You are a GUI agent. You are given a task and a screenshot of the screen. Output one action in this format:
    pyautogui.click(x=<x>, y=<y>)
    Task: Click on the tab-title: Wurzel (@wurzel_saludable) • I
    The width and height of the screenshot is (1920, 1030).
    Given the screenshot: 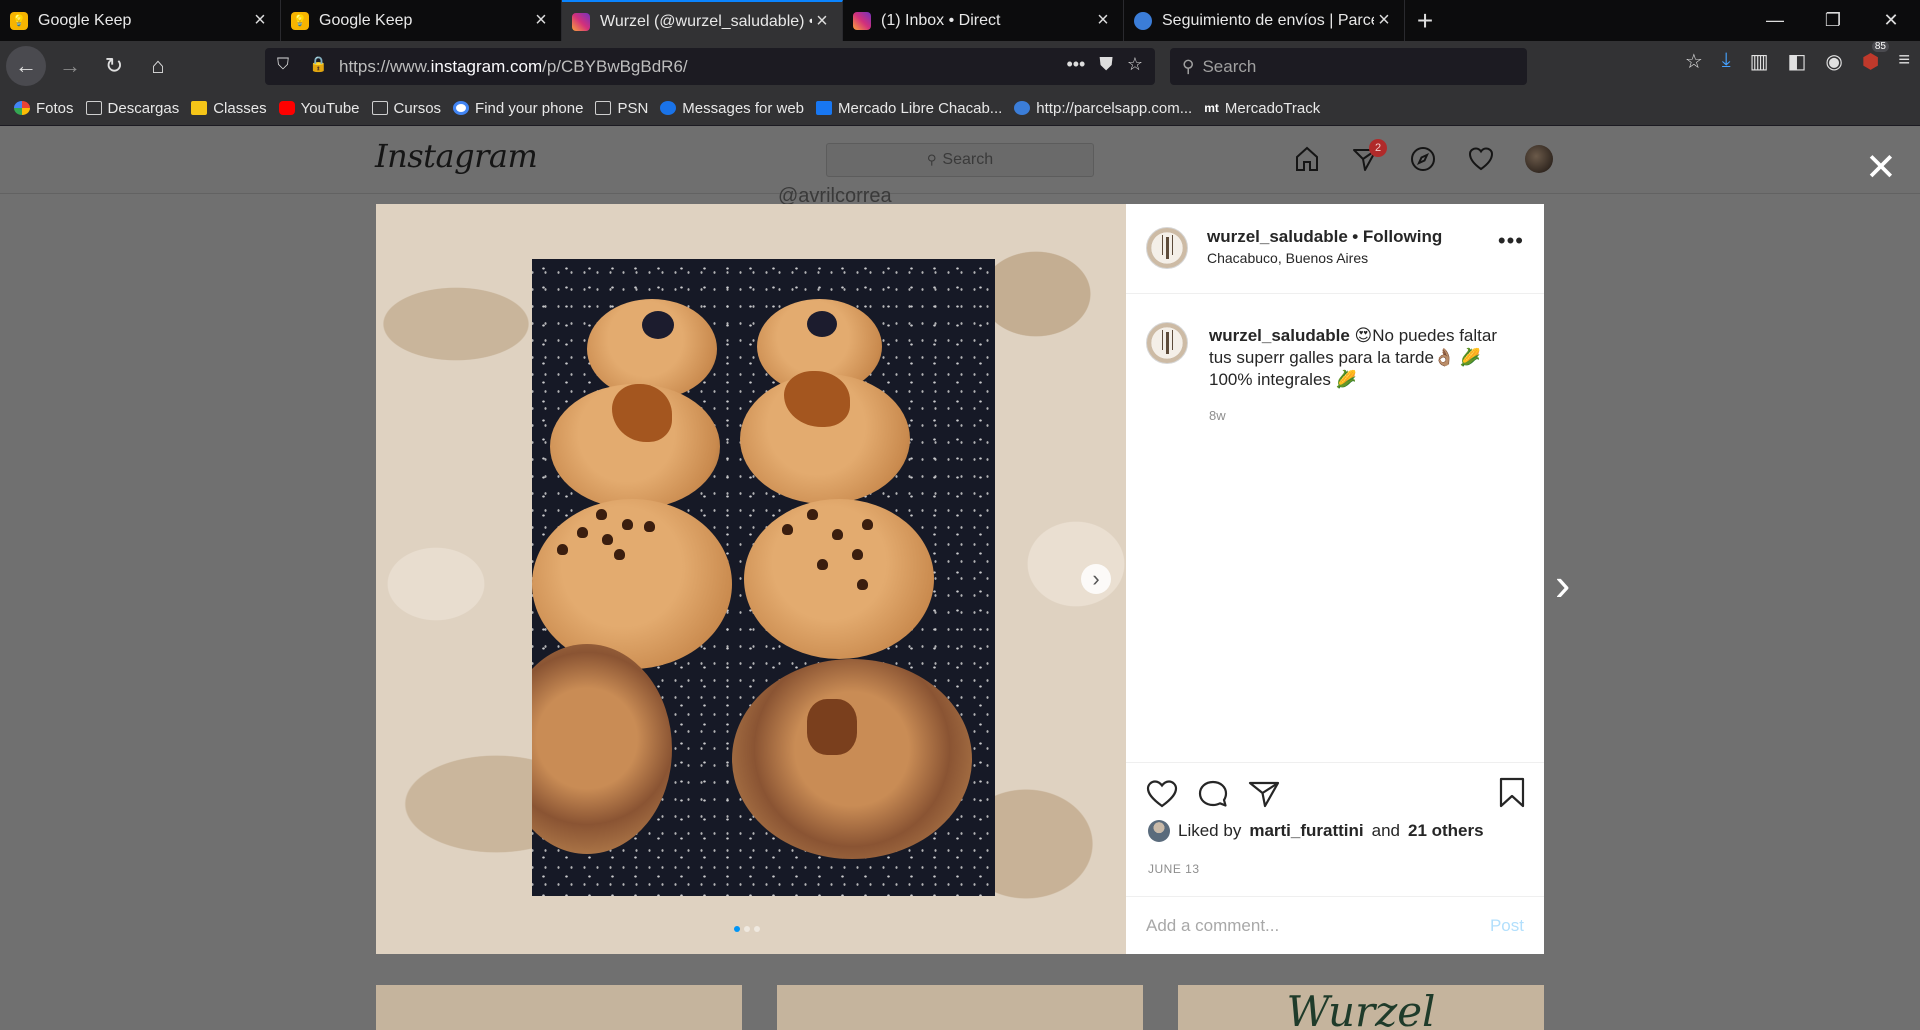 What is the action you would take?
    pyautogui.click(x=706, y=21)
    